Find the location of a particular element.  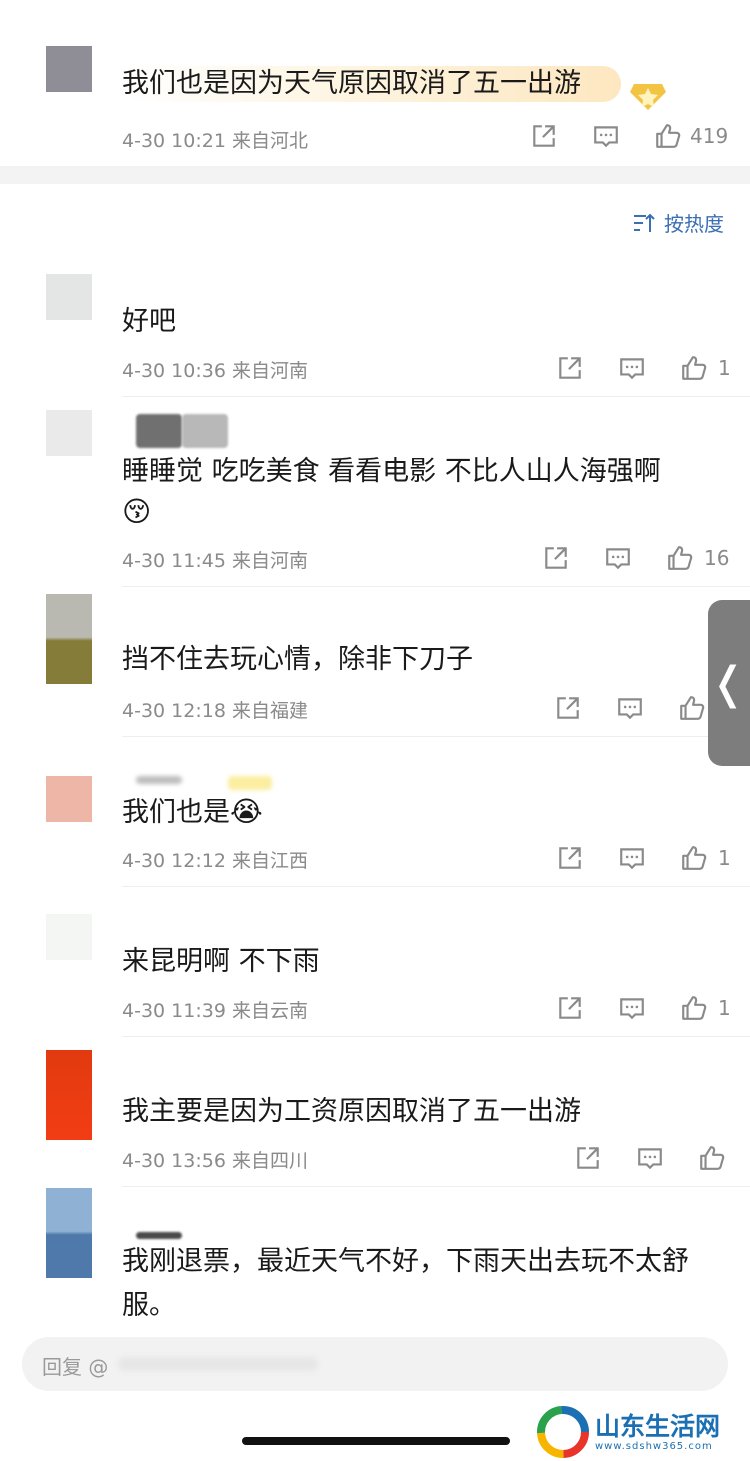

emoji: 😭 is located at coordinates (246, 811).